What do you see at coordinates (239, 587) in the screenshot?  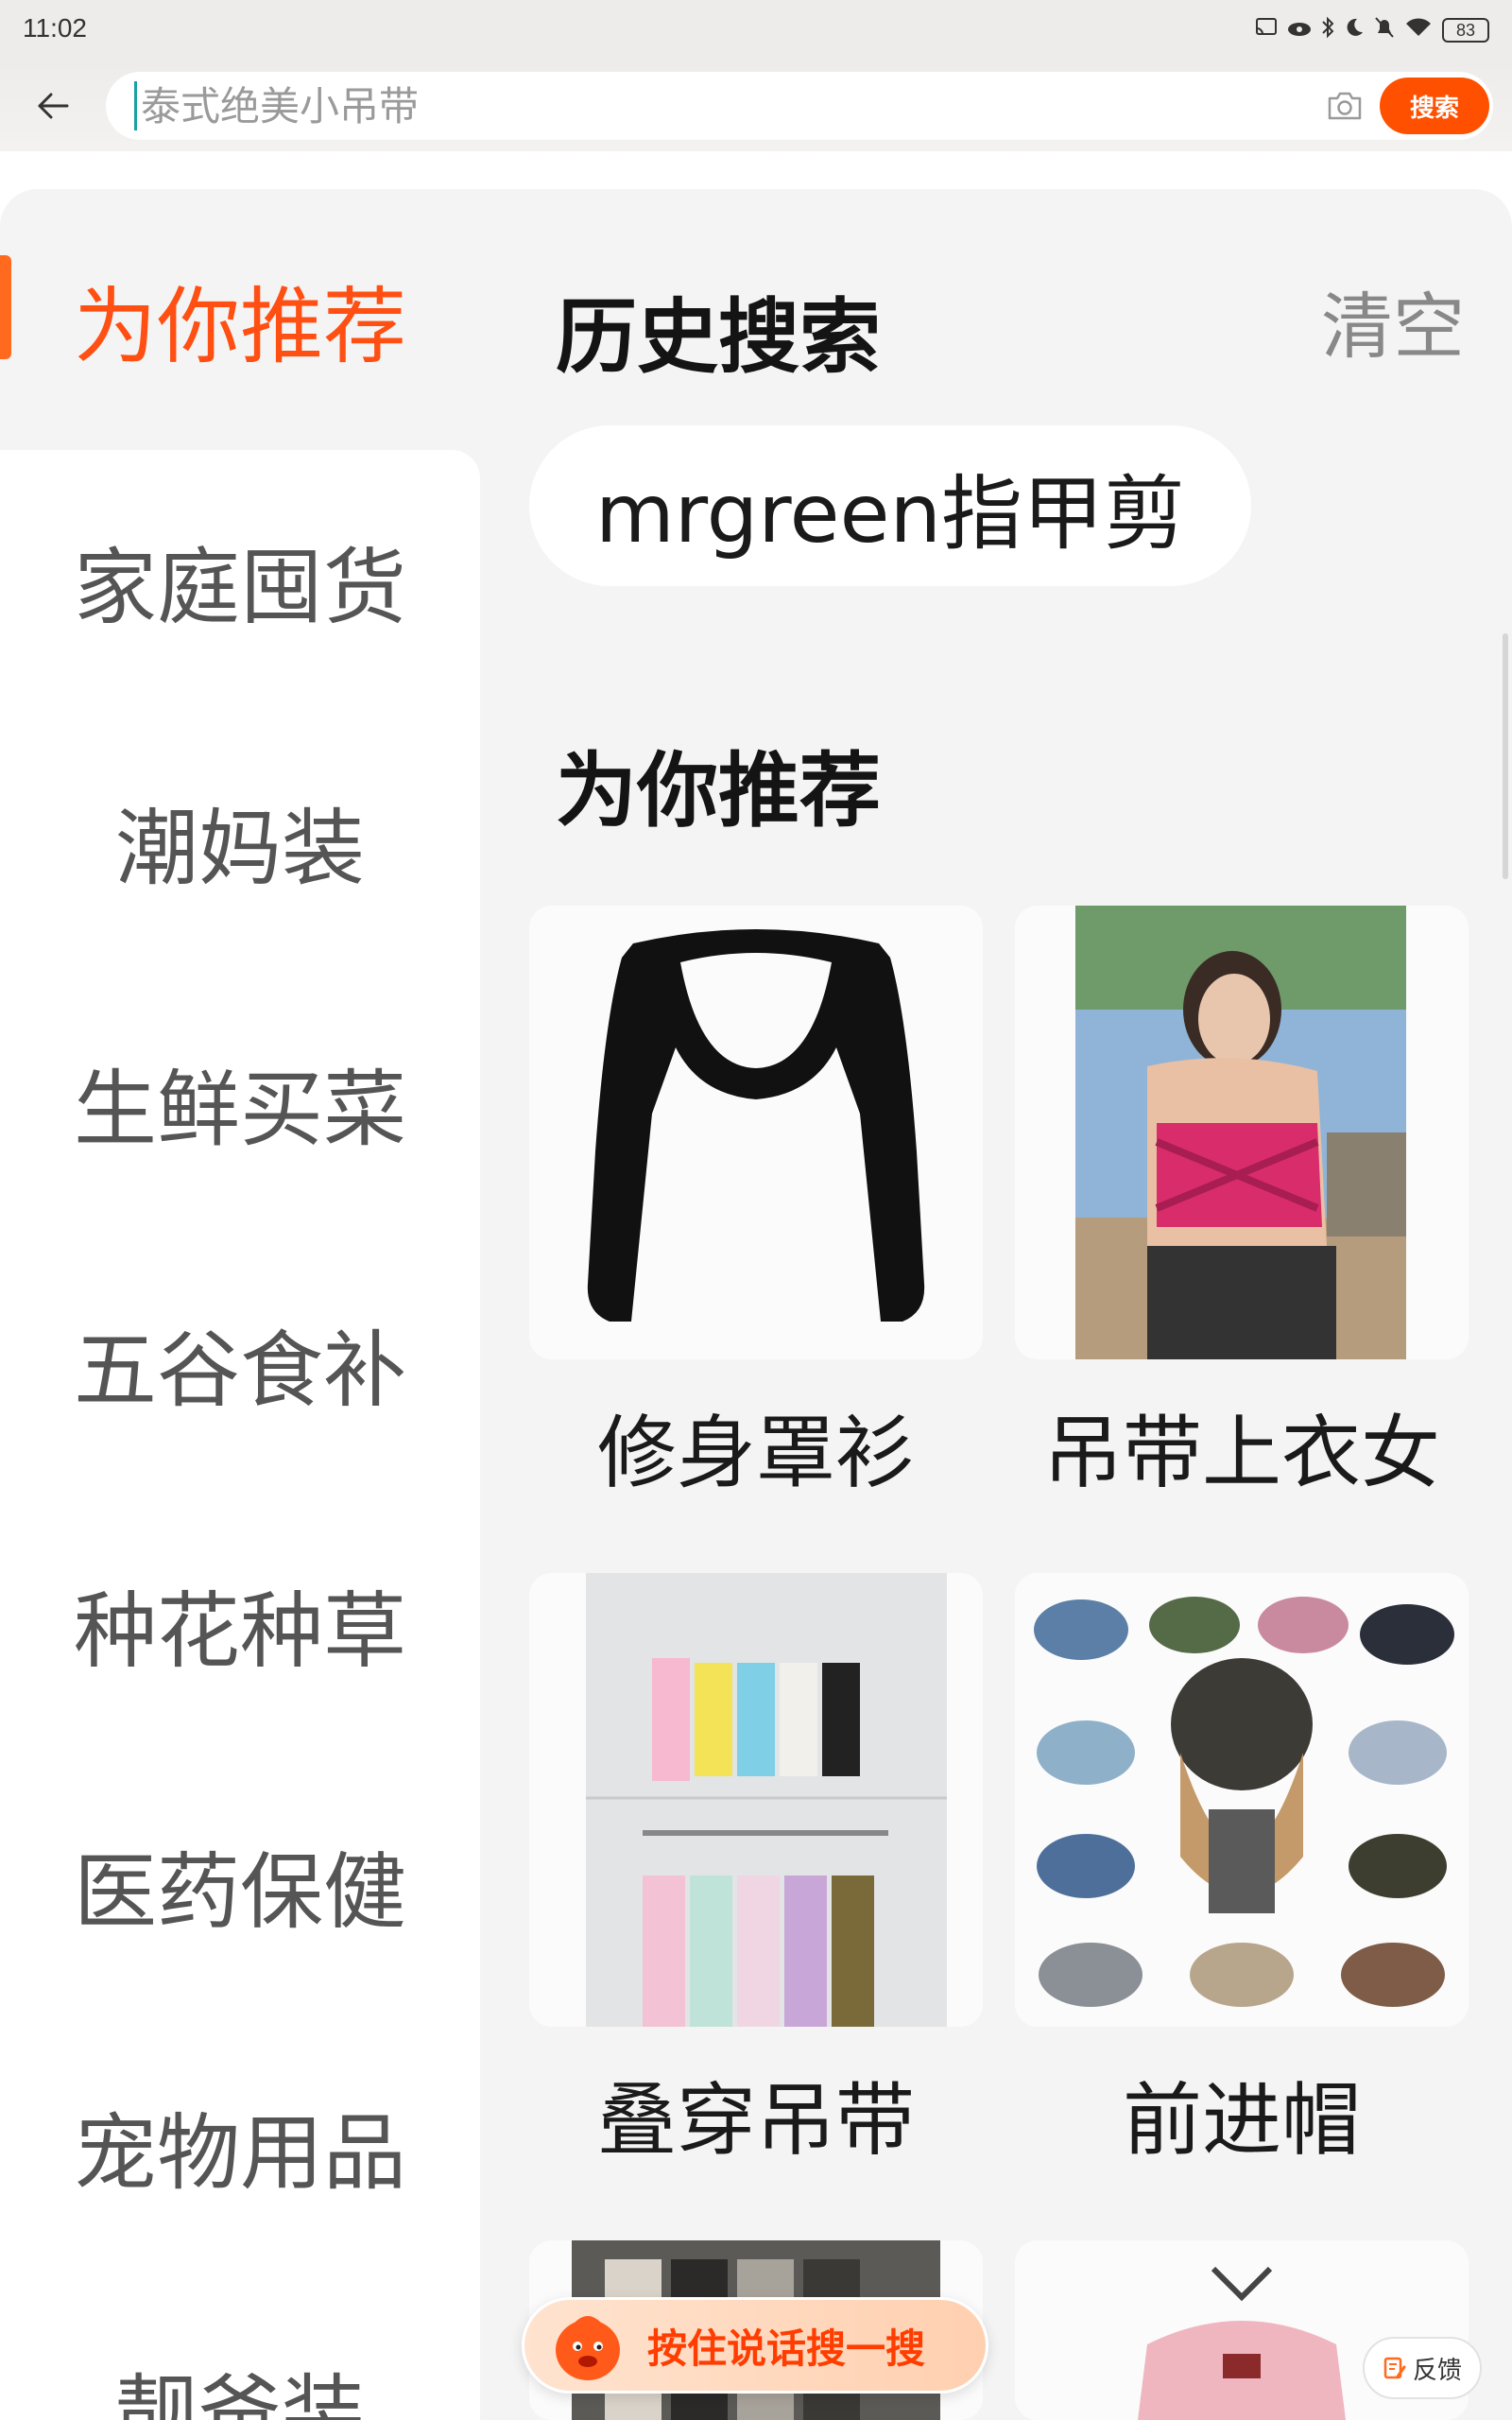 I see `sidebar-item-label: 家庭囤货` at bounding box center [239, 587].